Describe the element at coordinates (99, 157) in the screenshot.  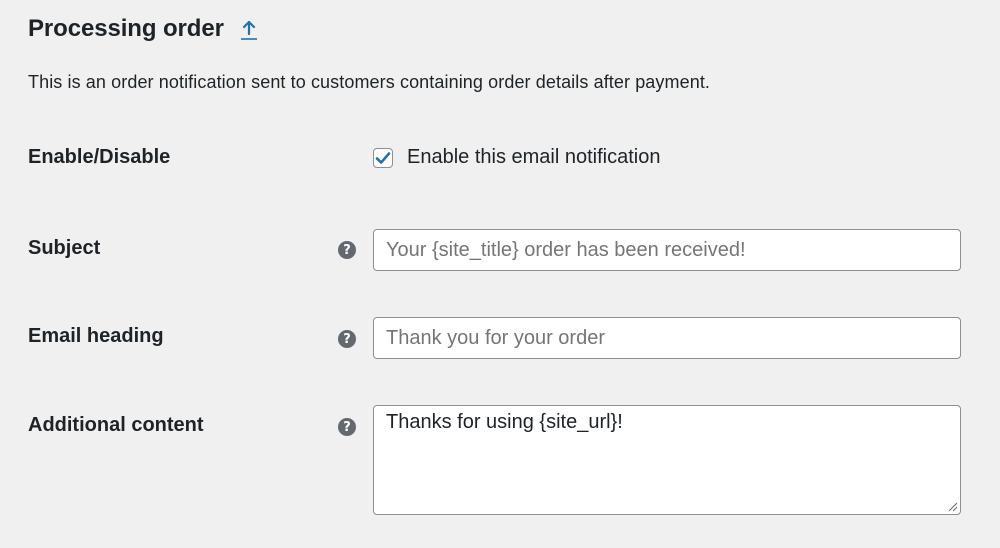
I see `enable-label: Enable/Disable` at that location.